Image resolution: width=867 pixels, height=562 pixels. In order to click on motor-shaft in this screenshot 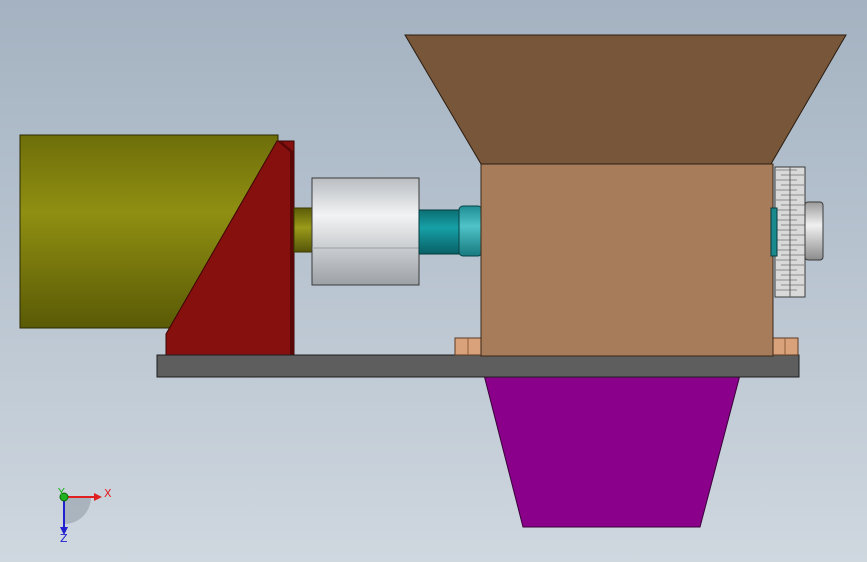, I will do `click(304, 230)`.